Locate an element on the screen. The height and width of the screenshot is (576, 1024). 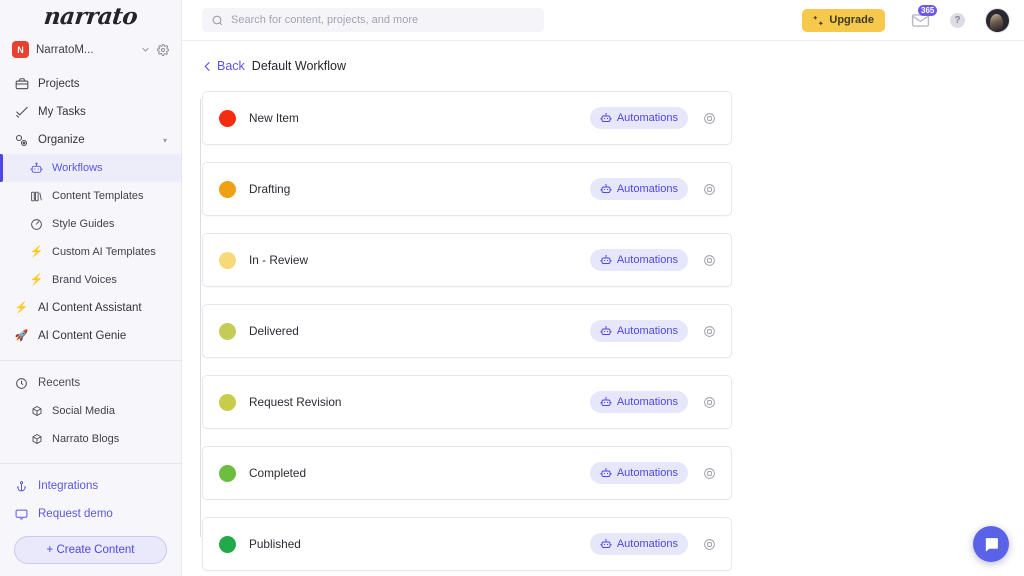
sparkle-icon is located at coordinates (818, 20).